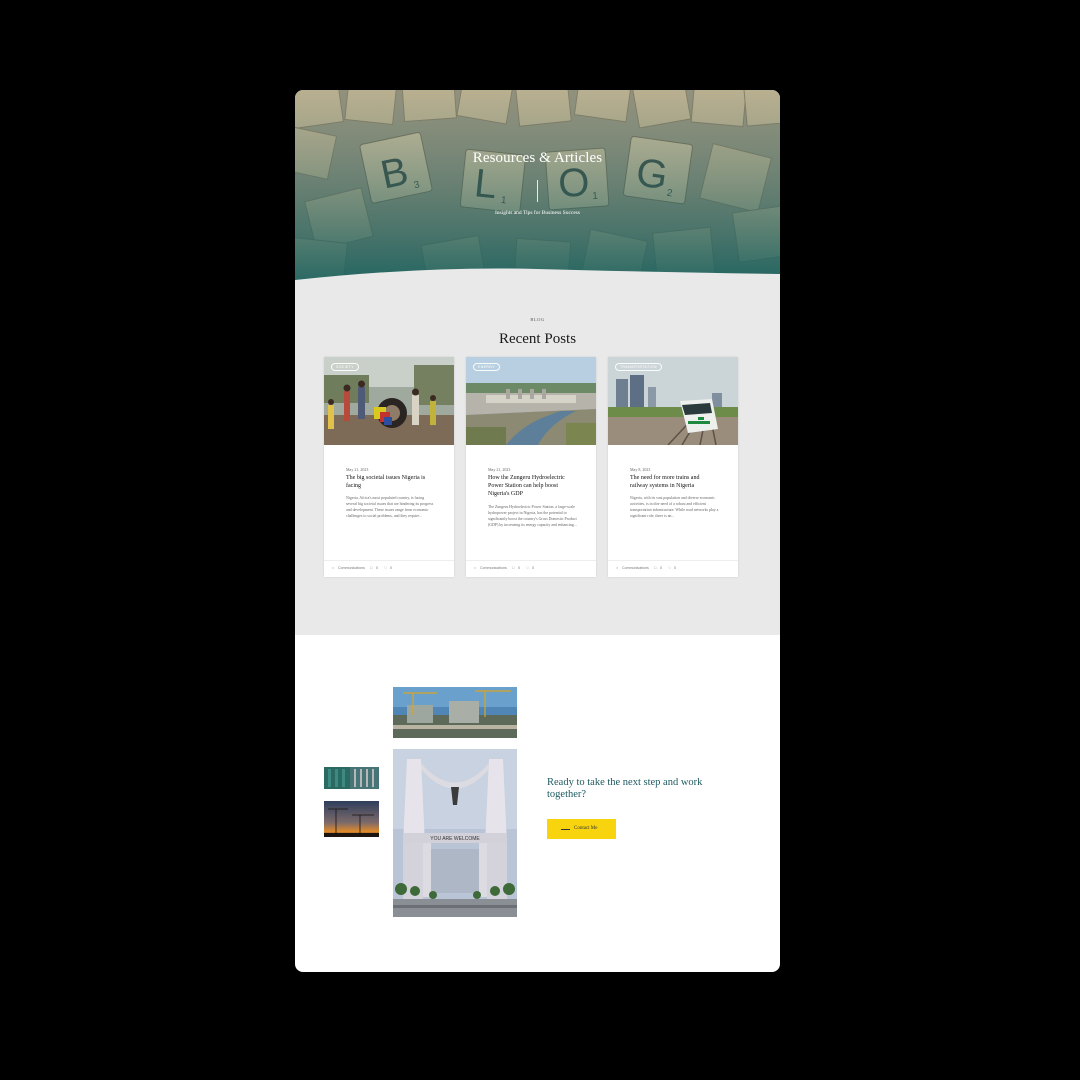 This screenshot has width=1080, height=1080. What do you see at coordinates (565, 829) in the screenshot?
I see `arrow-line-icon` at bounding box center [565, 829].